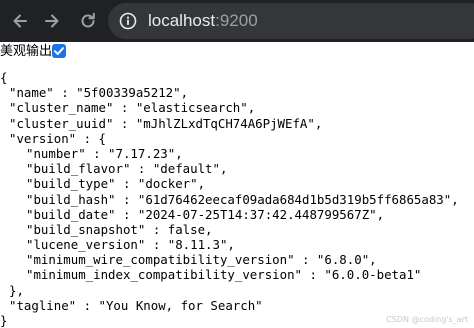 The width and height of the screenshot is (474, 328). I want to click on reload-icon, so click(88, 21).